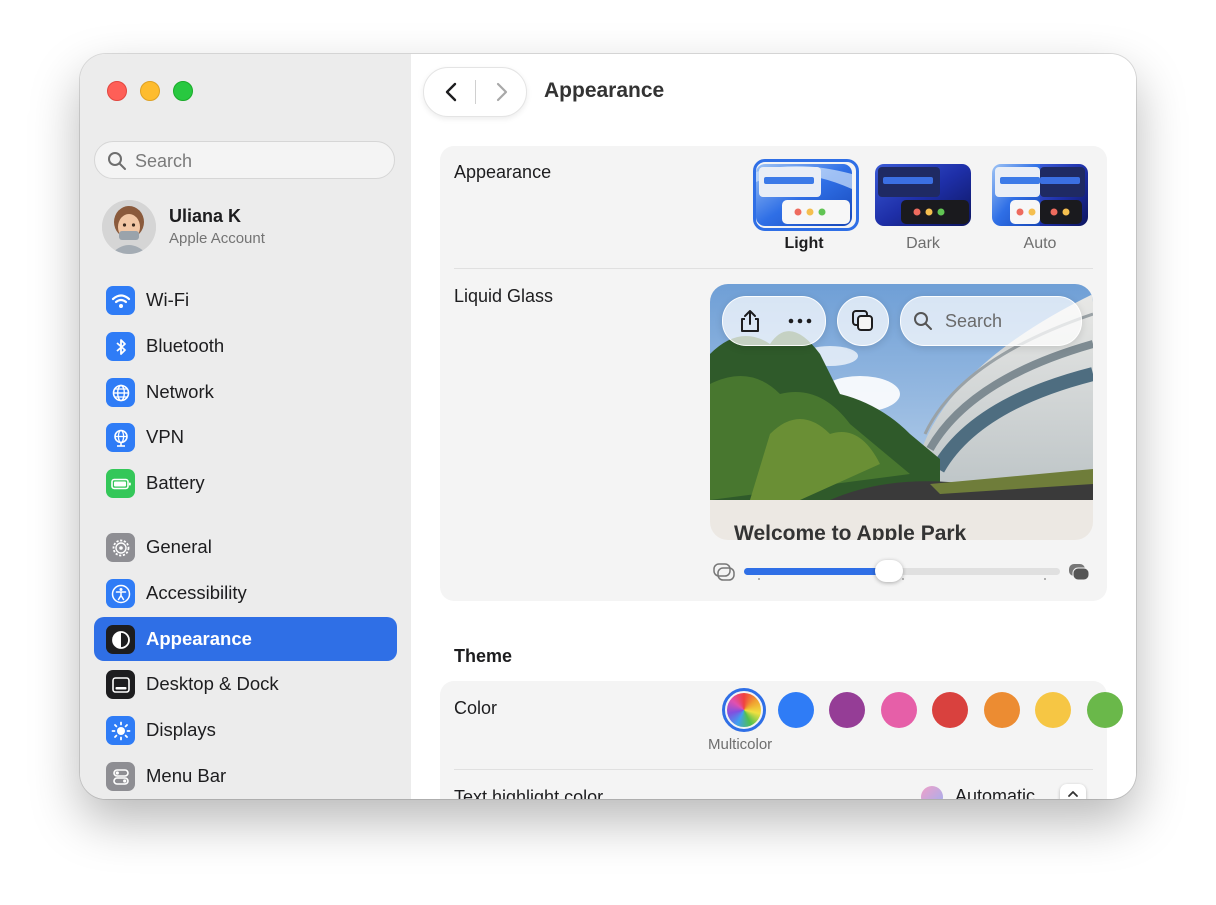 The image size is (1216, 905). I want to click on sidebar-item-label: Displays, so click(181, 729).